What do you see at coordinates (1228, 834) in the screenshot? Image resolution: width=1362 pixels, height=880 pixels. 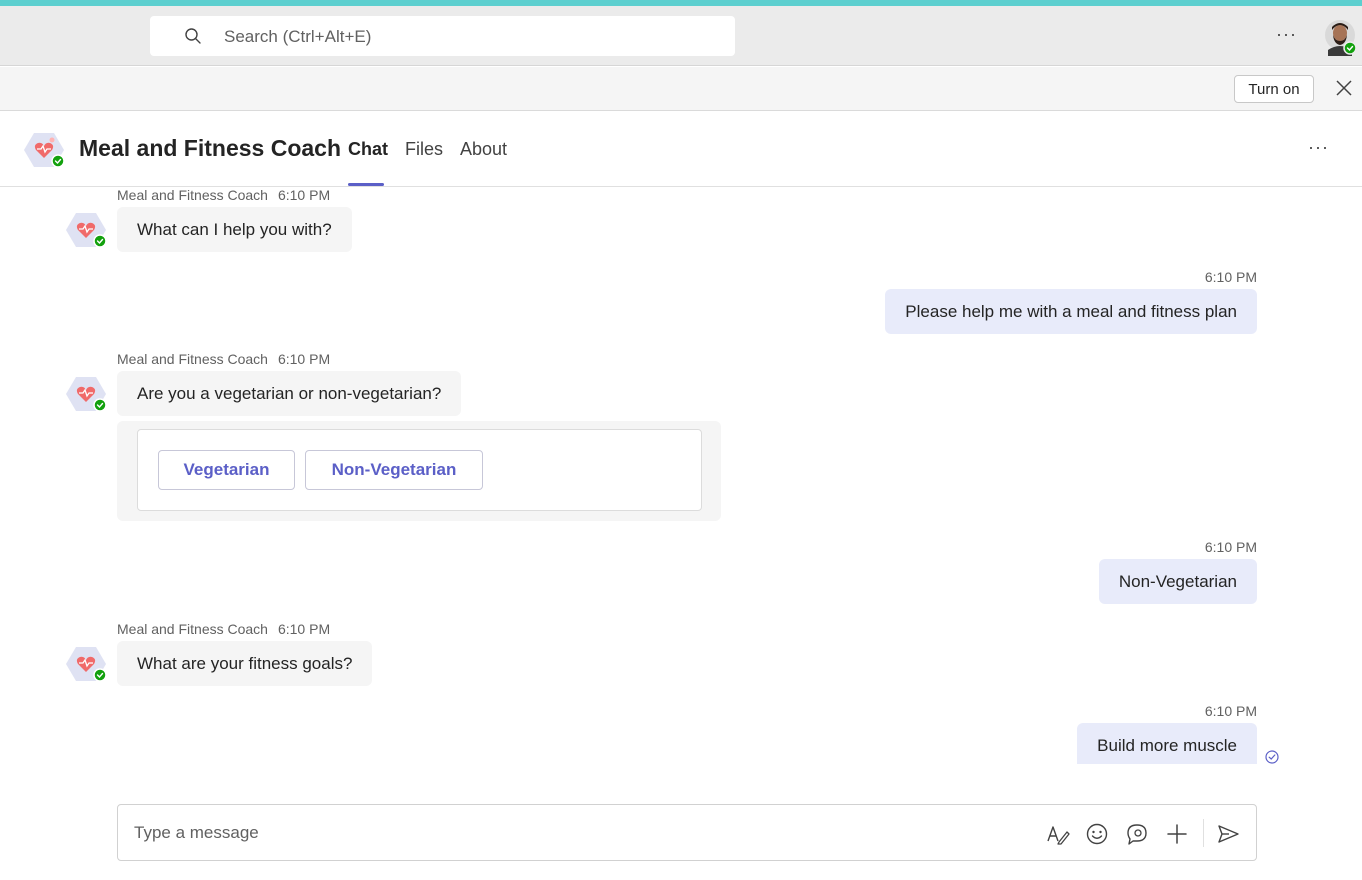 I see `send-icon` at bounding box center [1228, 834].